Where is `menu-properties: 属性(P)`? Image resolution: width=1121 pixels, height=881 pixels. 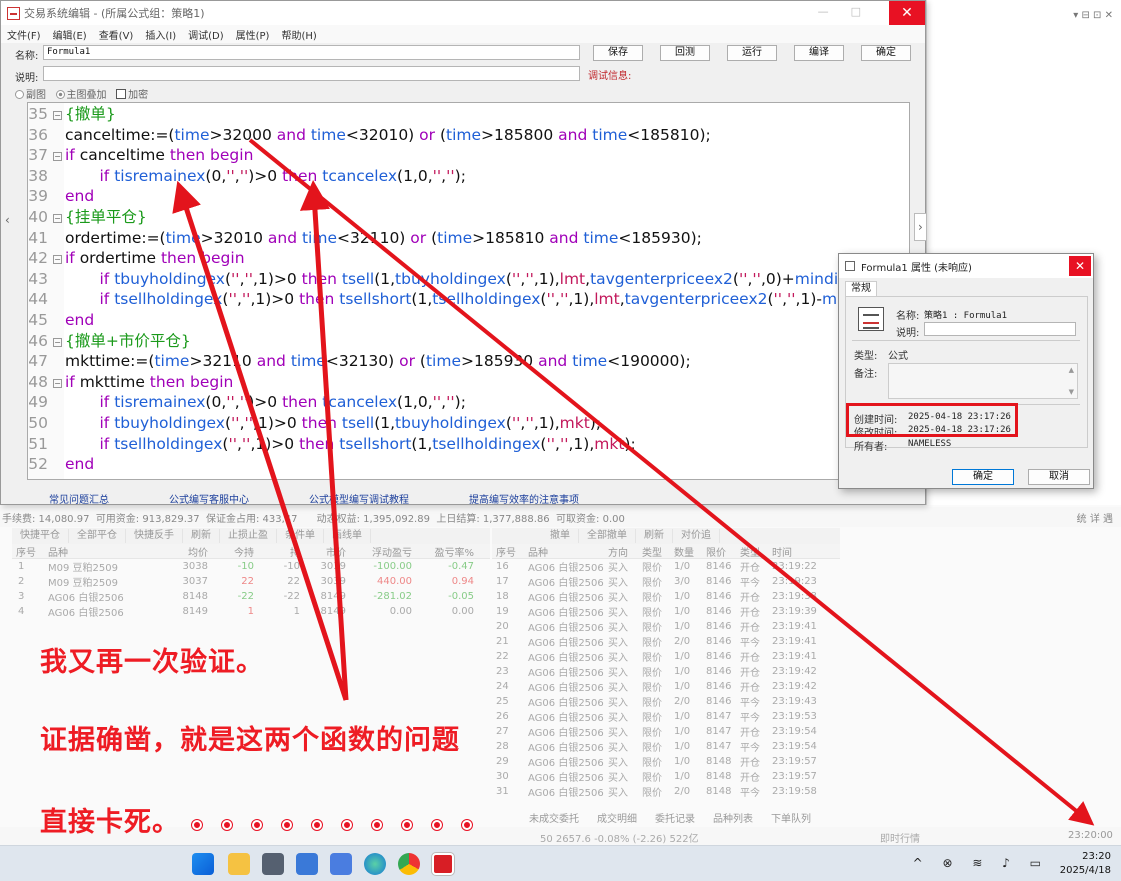
menu-properties: 属性(P) is located at coordinates (253, 34).